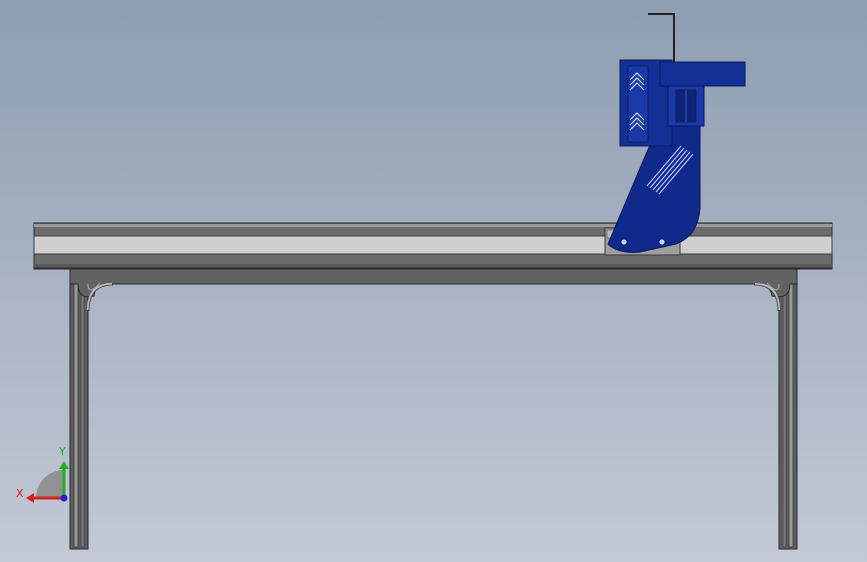 The image size is (867, 562). Describe the element at coordinates (638, 104) in the screenshot. I see `head-panel` at that location.